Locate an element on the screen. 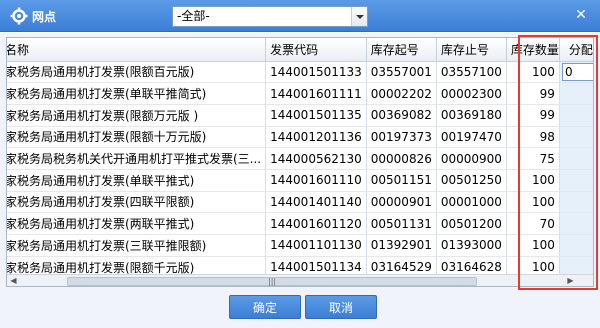  cell-code: 144001501135 is located at coordinates (316, 115).